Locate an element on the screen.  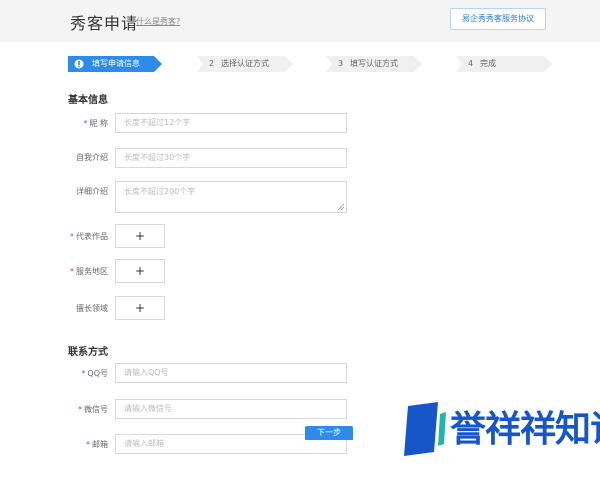
info-icon is located at coordinates (79, 64).